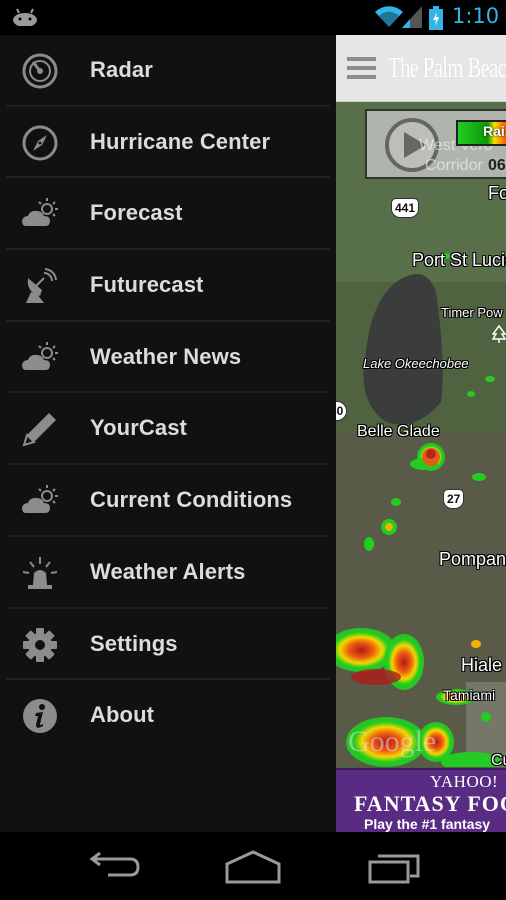  Describe the element at coordinates (180, 141) in the screenshot. I see `drawer-item-label: Hurricane Center` at that location.